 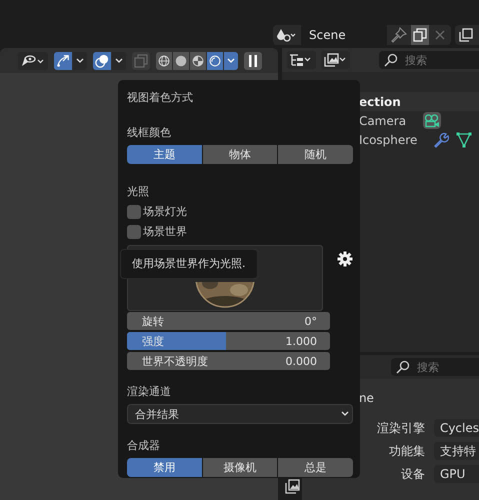 I want to click on settings-icon, so click(x=345, y=259).